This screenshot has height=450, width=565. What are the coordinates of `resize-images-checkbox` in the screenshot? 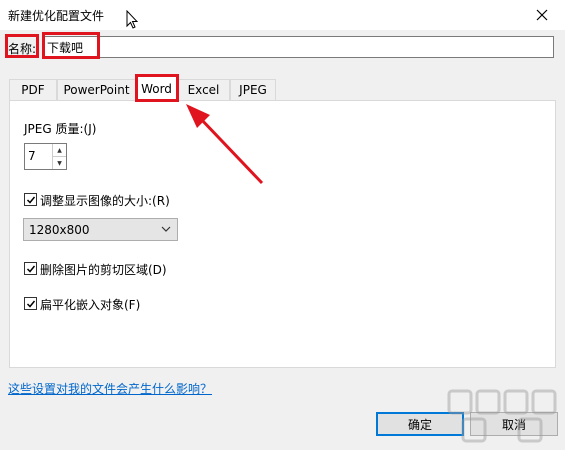 It's located at (30, 199).